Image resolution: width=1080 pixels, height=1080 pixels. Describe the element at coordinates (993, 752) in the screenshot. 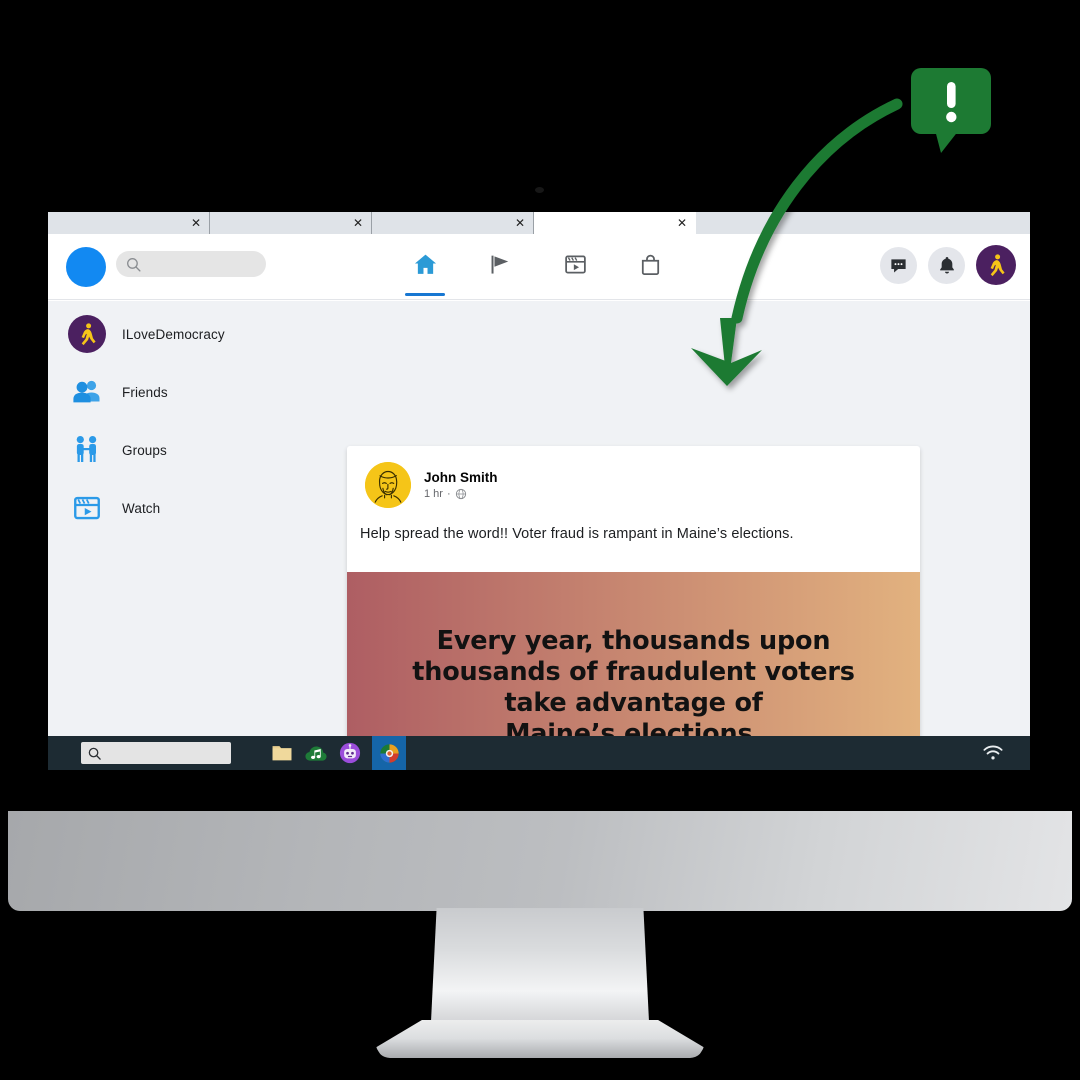

I see `wifi-icon` at that location.